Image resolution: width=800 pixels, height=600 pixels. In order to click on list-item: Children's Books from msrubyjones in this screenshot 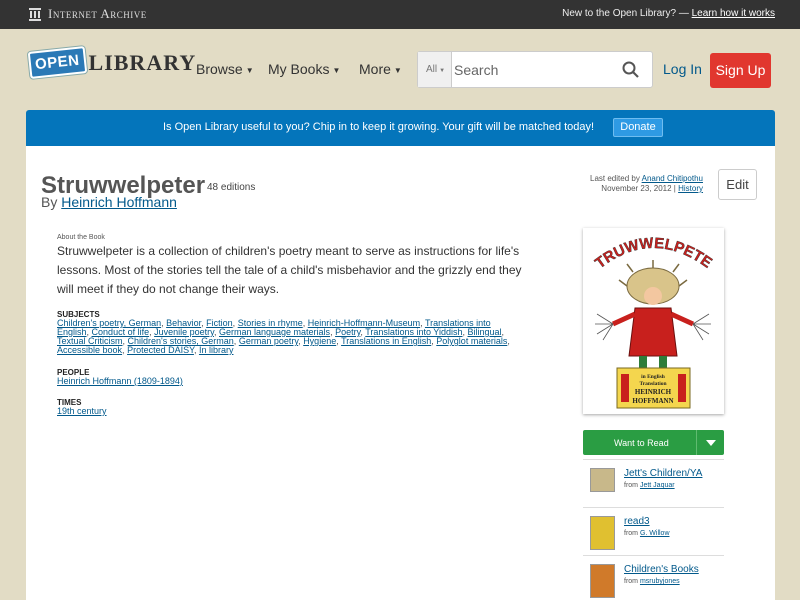, I will do `click(653, 577)`.